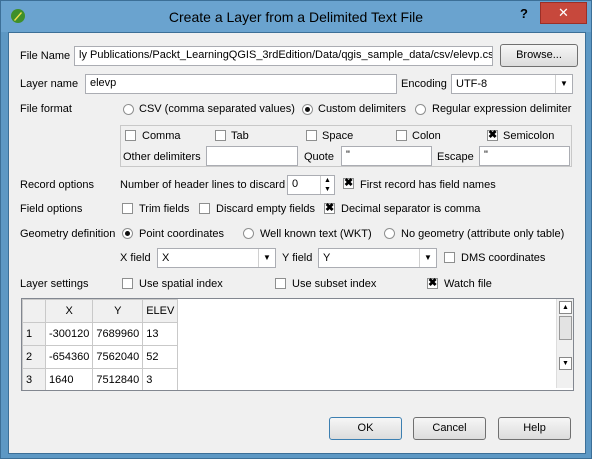 The width and height of the screenshot is (592, 459). I want to click on y-field-label: Y field, so click(297, 258).